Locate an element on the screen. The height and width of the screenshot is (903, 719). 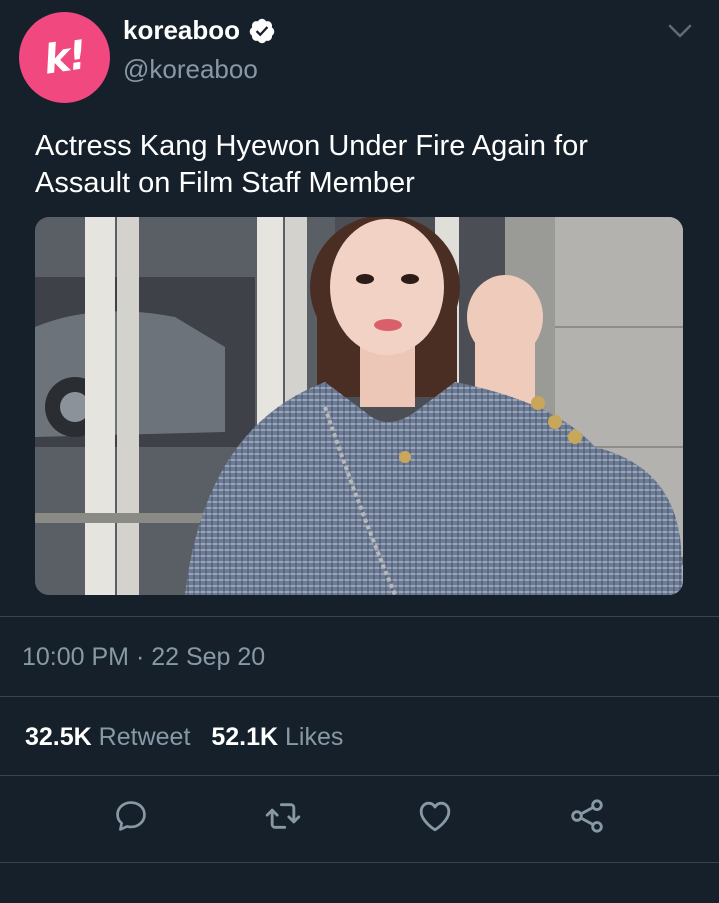
handle: @koreaboo is located at coordinates (190, 69).